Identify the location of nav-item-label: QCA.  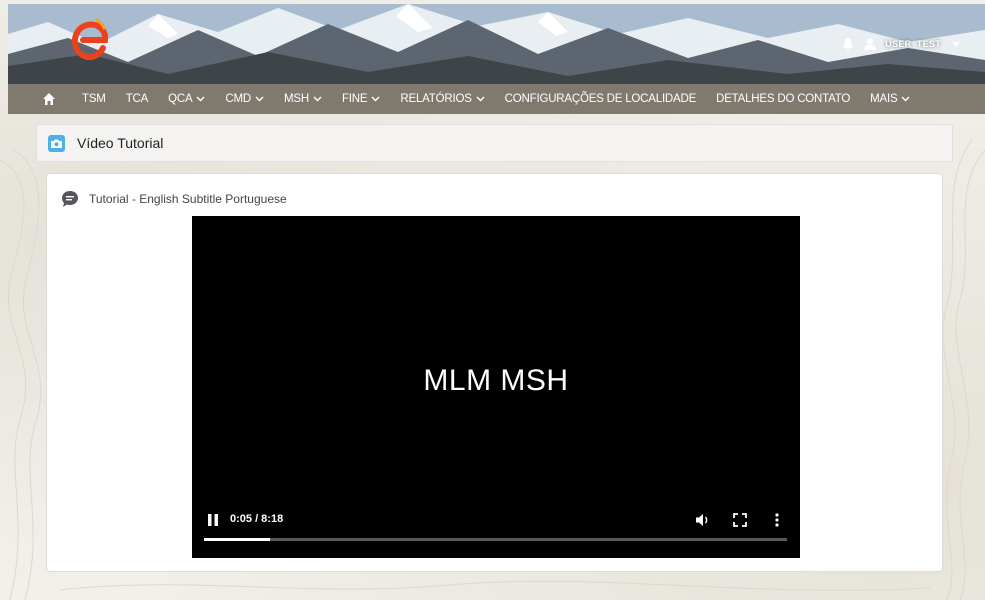
(180, 99).